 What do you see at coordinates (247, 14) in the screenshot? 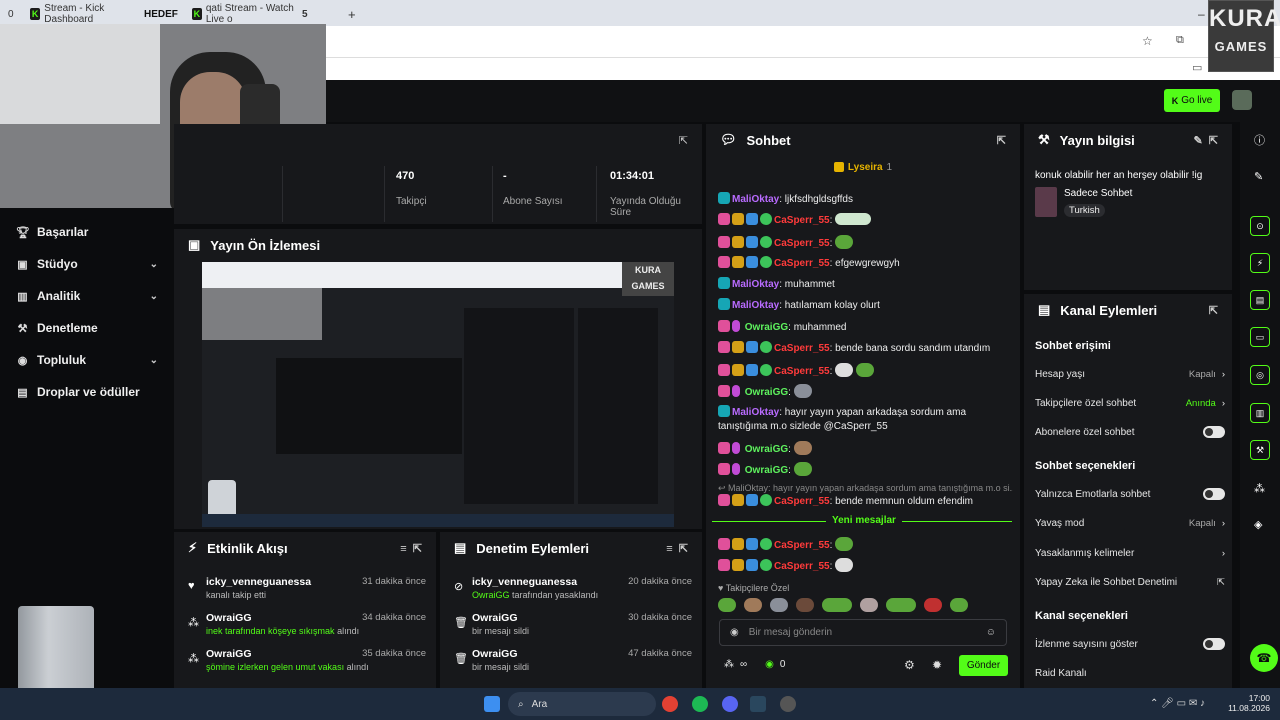
I see `tab-watch-live: Kqati Stream - Watch Live o` at bounding box center [247, 14].